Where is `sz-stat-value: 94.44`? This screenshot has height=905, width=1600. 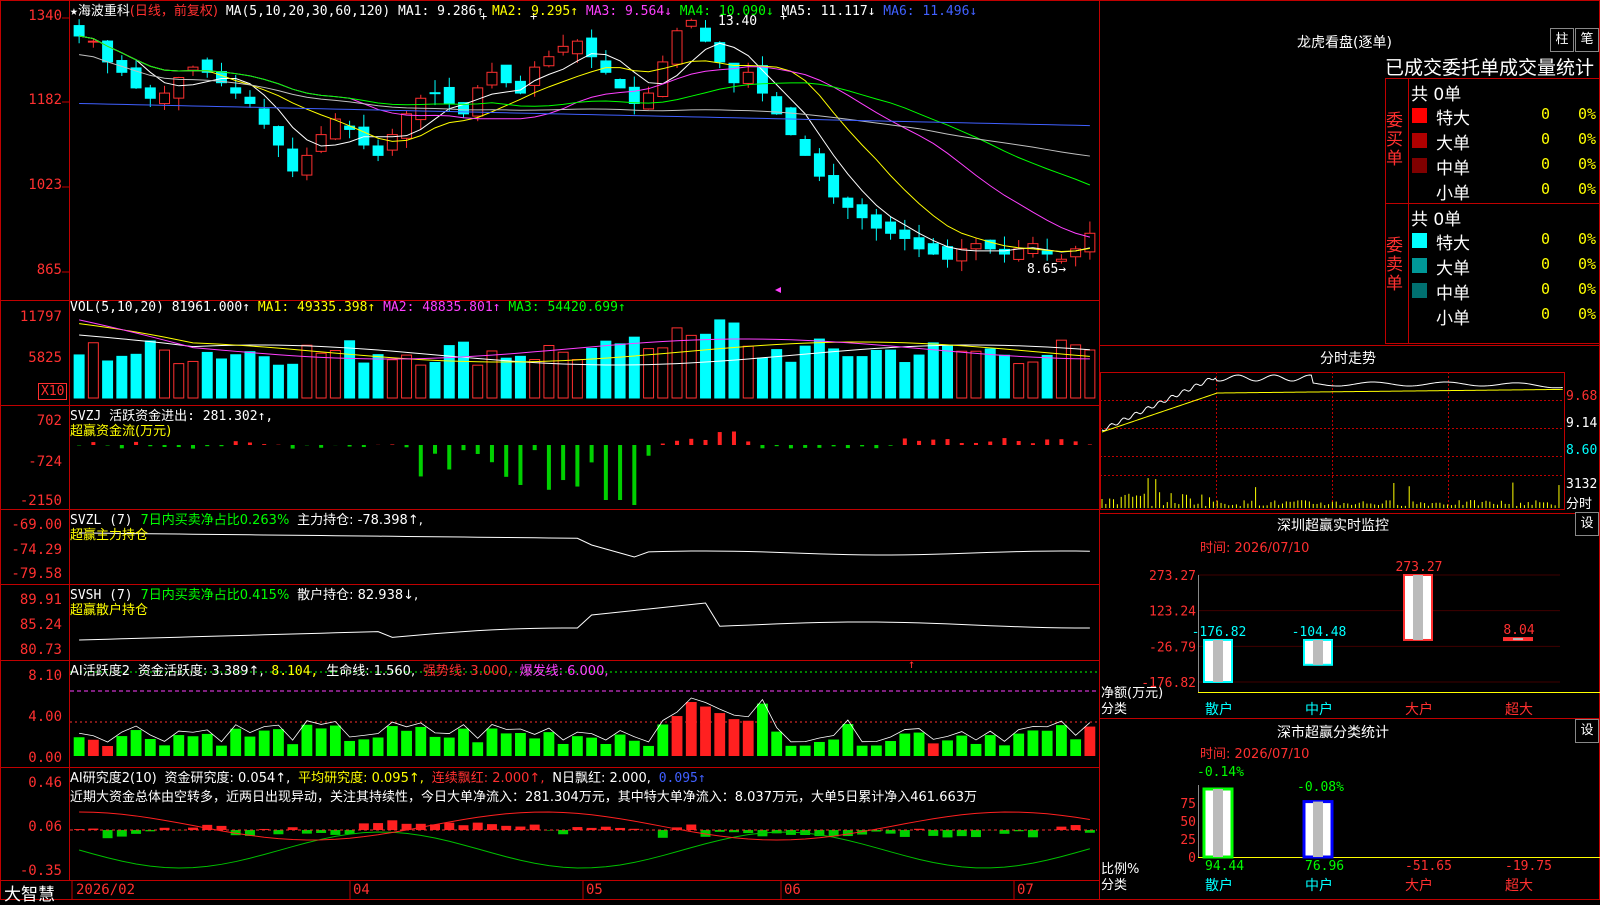 sz-stat-value: 94.44 is located at coordinates (1224, 866).